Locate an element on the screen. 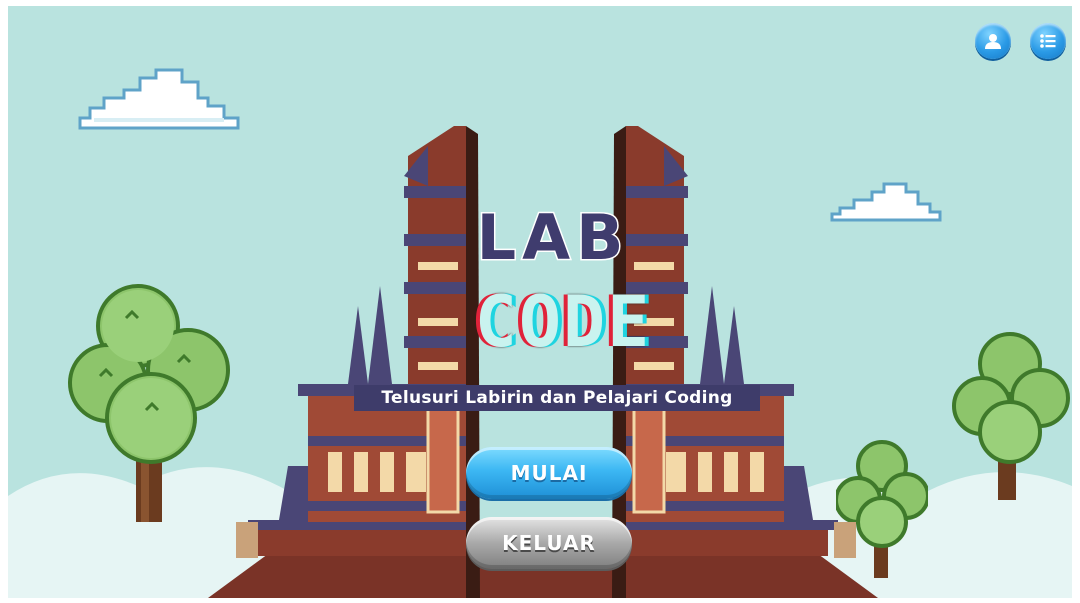  list-icon is located at coordinates (1048, 41).